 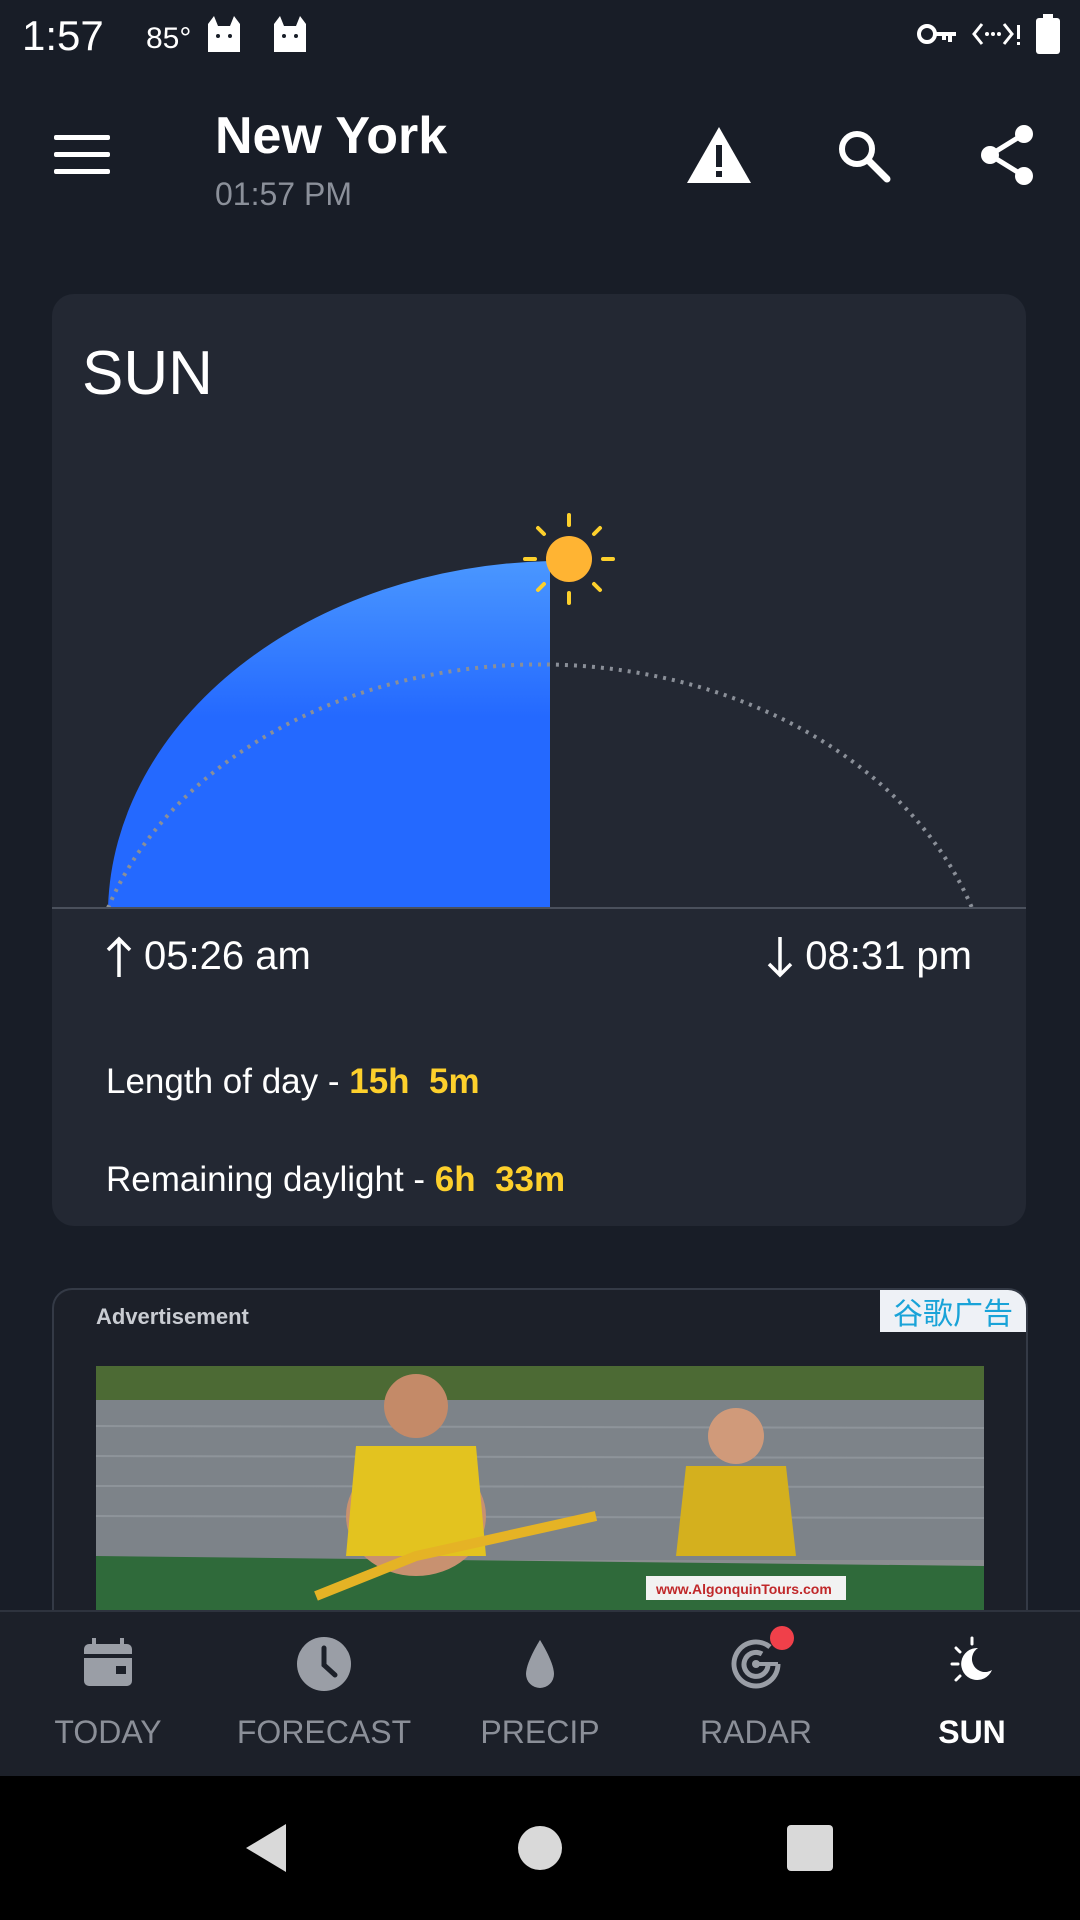 I want to click on location-city: New York, so click(x=331, y=136).